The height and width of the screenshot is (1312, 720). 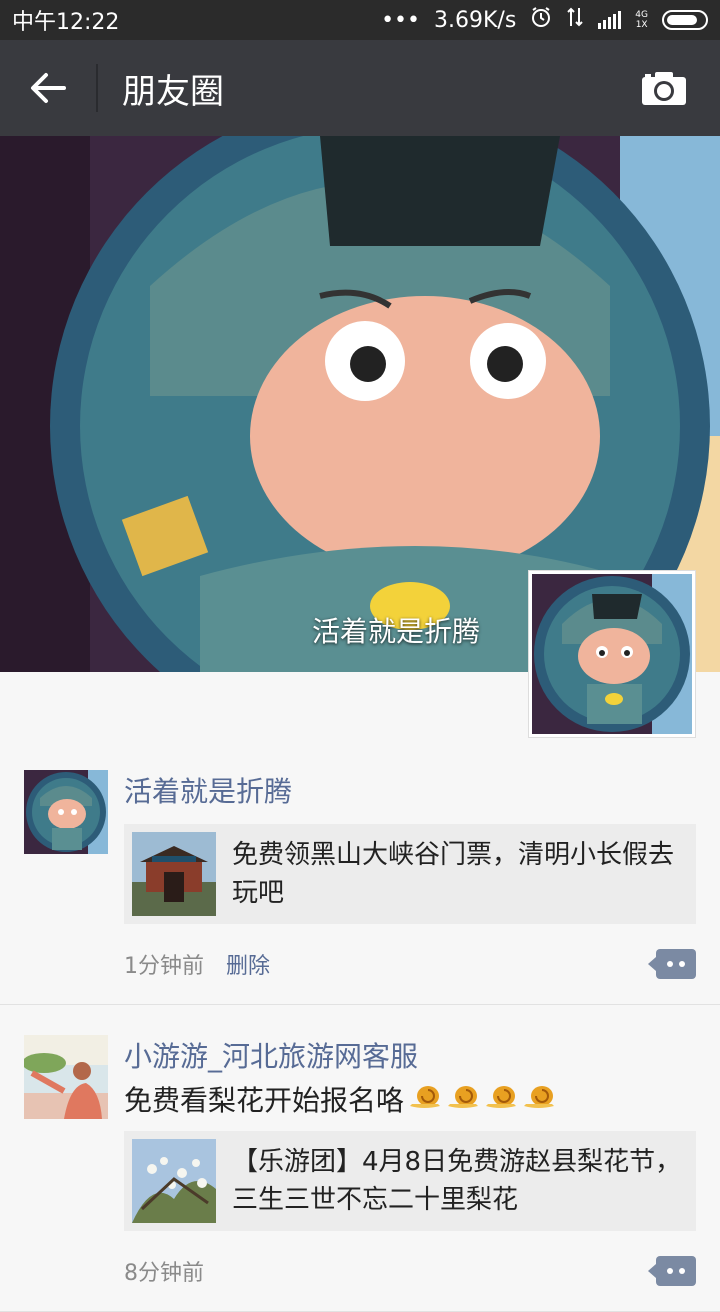 What do you see at coordinates (610, 20) in the screenshot?
I see `signal-icon` at bounding box center [610, 20].